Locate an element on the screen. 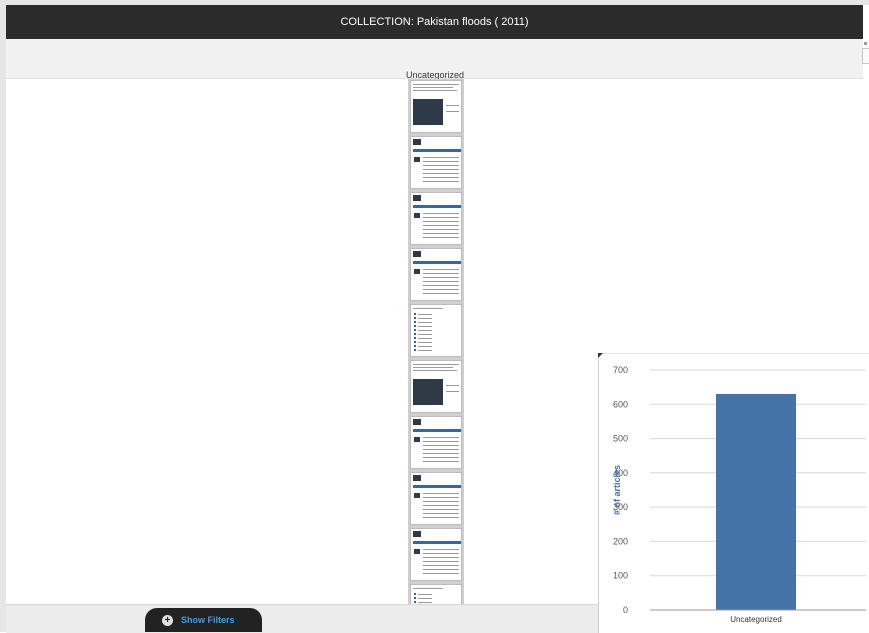 The image size is (869, 633). corner-dot is located at coordinates (865, 43).